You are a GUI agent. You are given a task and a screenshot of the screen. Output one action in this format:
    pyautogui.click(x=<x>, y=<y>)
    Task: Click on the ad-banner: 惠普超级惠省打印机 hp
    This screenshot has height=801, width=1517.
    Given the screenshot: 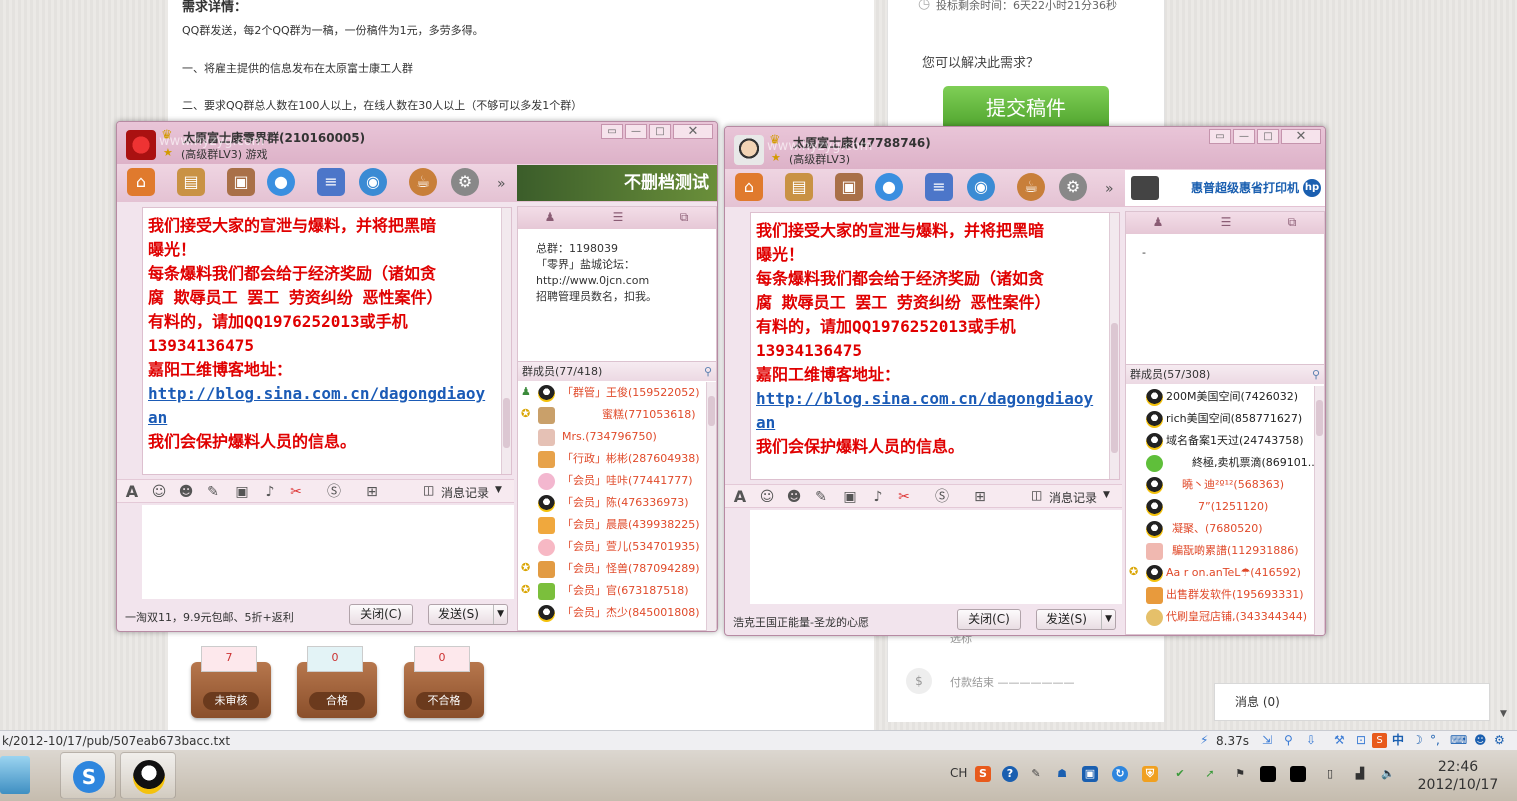 What is the action you would take?
    pyautogui.click(x=1225, y=188)
    